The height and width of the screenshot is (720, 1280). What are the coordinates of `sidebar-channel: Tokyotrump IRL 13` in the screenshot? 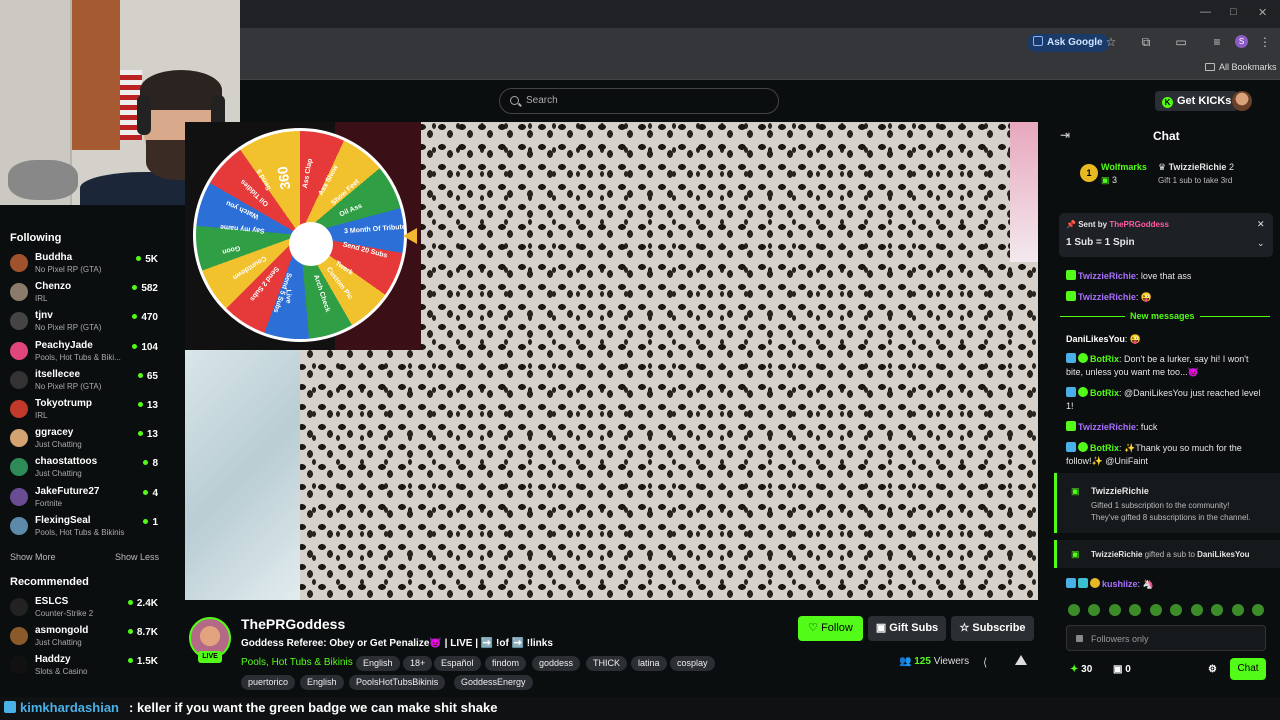 It's located at (85, 410).